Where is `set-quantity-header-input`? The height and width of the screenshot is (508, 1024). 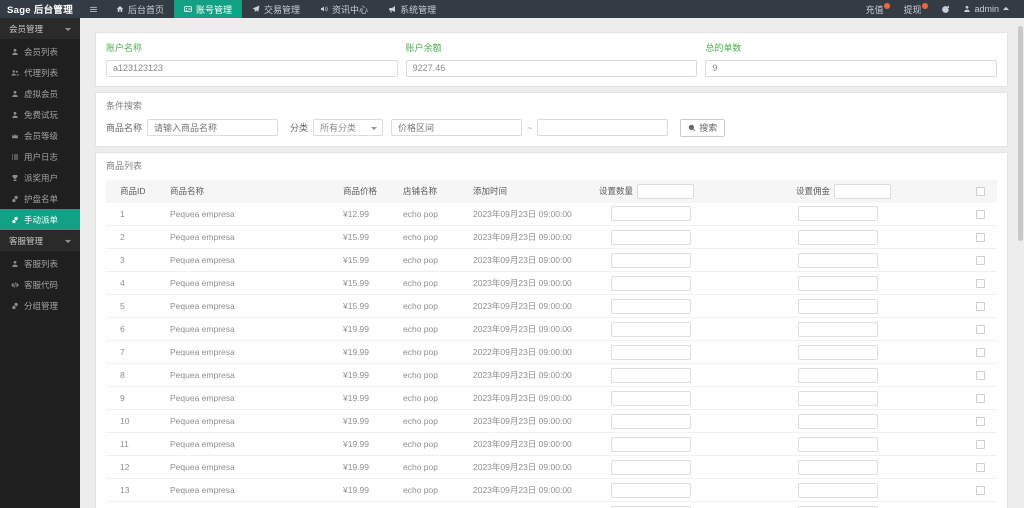 set-quantity-header-input is located at coordinates (666, 191).